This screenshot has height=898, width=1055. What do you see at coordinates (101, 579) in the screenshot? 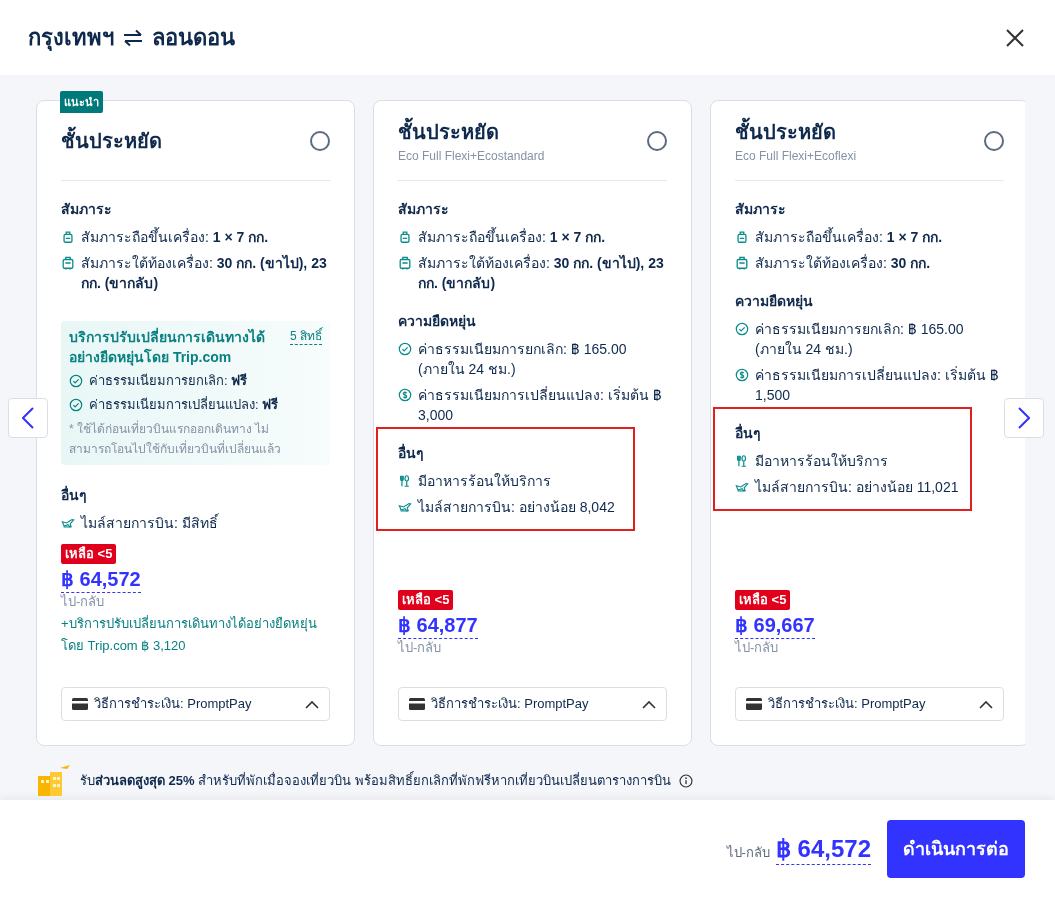
I see `fare-price: ฿ 64,572` at bounding box center [101, 579].